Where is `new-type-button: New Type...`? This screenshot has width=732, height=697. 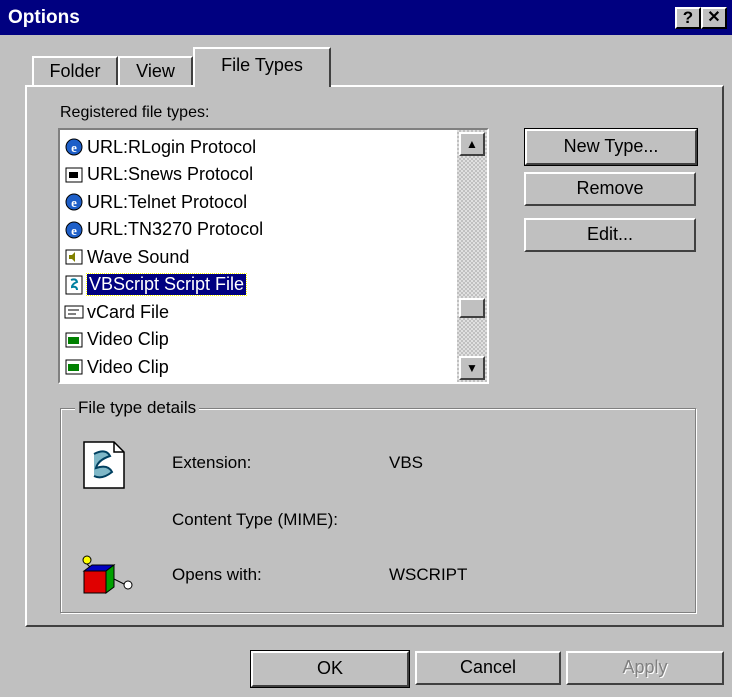
new-type-button: New Type... is located at coordinates (611, 147).